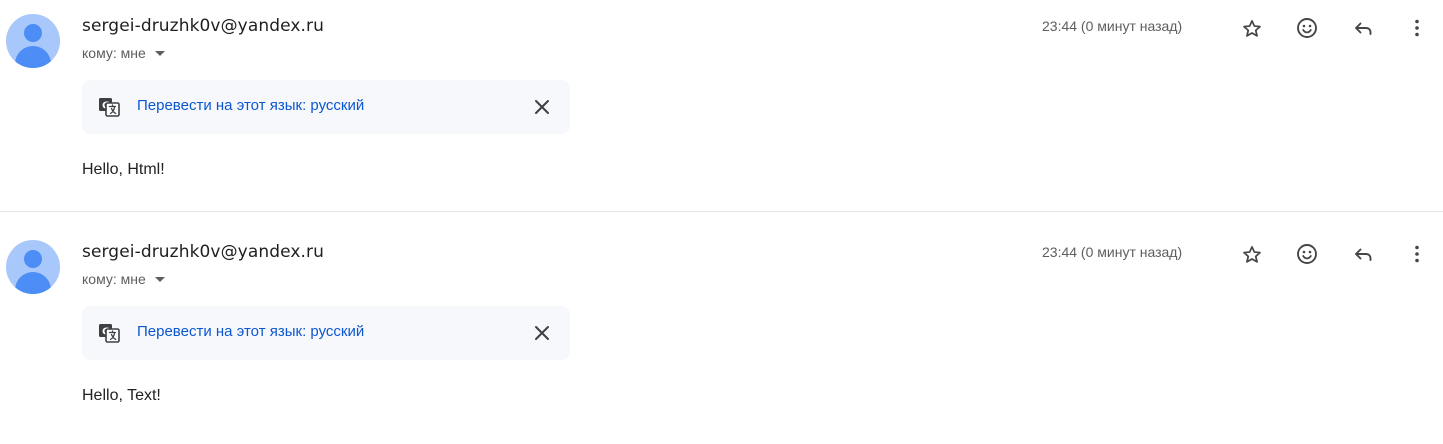 The height and width of the screenshot is (444, 1443). What do you see at coordinates (123, 169) in the screenshot?
I see `message-body: Hello, Html!` at bounding box center [123, 169].